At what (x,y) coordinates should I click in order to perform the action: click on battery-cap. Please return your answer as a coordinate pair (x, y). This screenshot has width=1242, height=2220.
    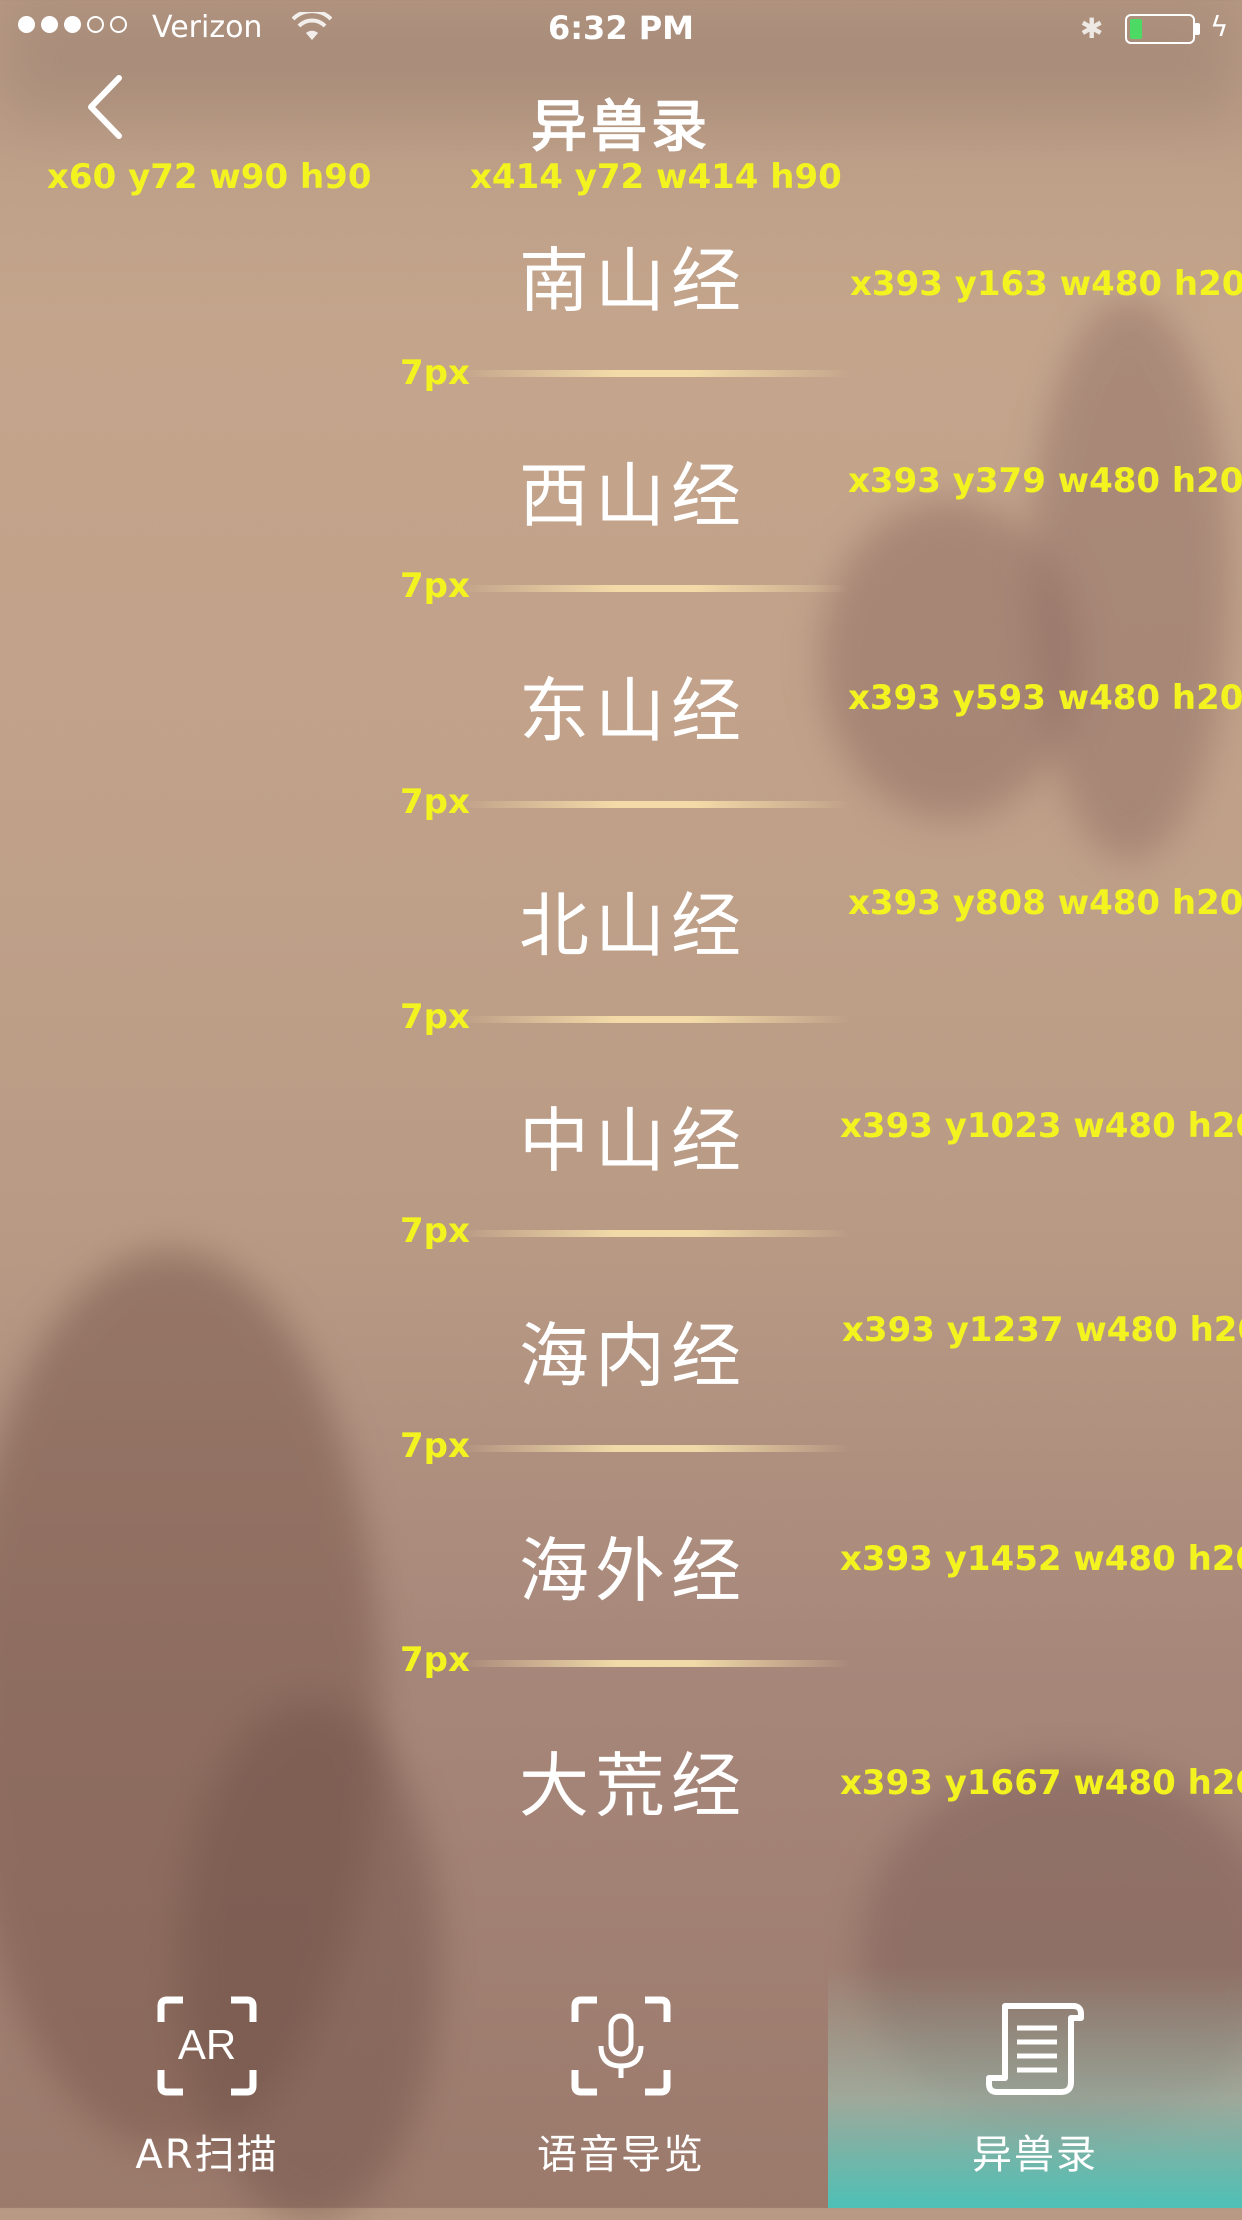
    Looking at the image, I should click on (1197, 29).